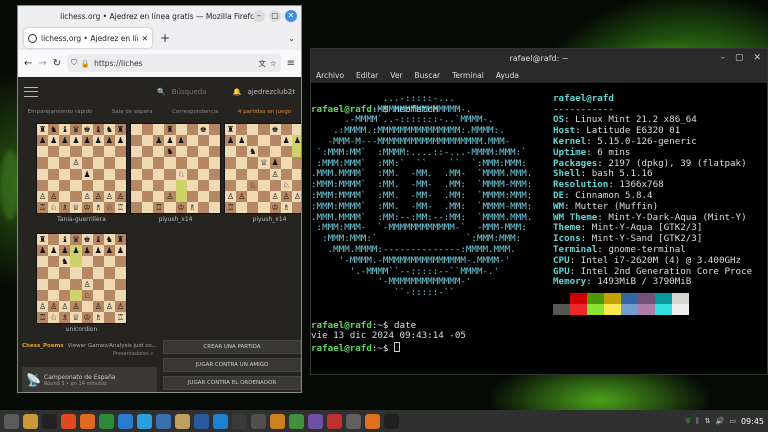  What do you see at coordinates (698, 421) in the screenshot?
I see `bluetooth-icon: ᛒ` at bounding box center [698, 421].